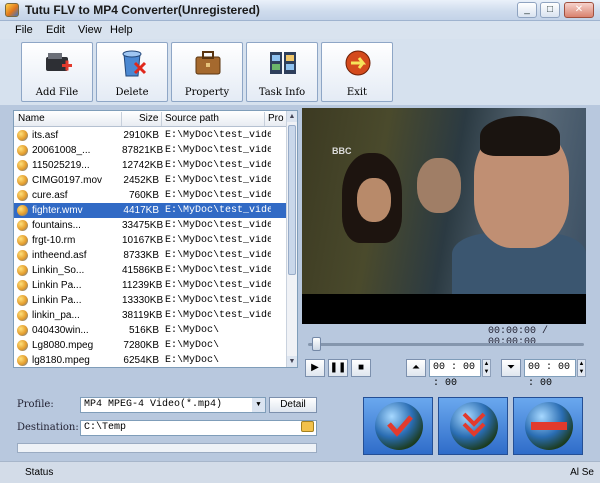 This screenshot has width=600, height=483. I want to click on seek-thumb, so click(316, 344).